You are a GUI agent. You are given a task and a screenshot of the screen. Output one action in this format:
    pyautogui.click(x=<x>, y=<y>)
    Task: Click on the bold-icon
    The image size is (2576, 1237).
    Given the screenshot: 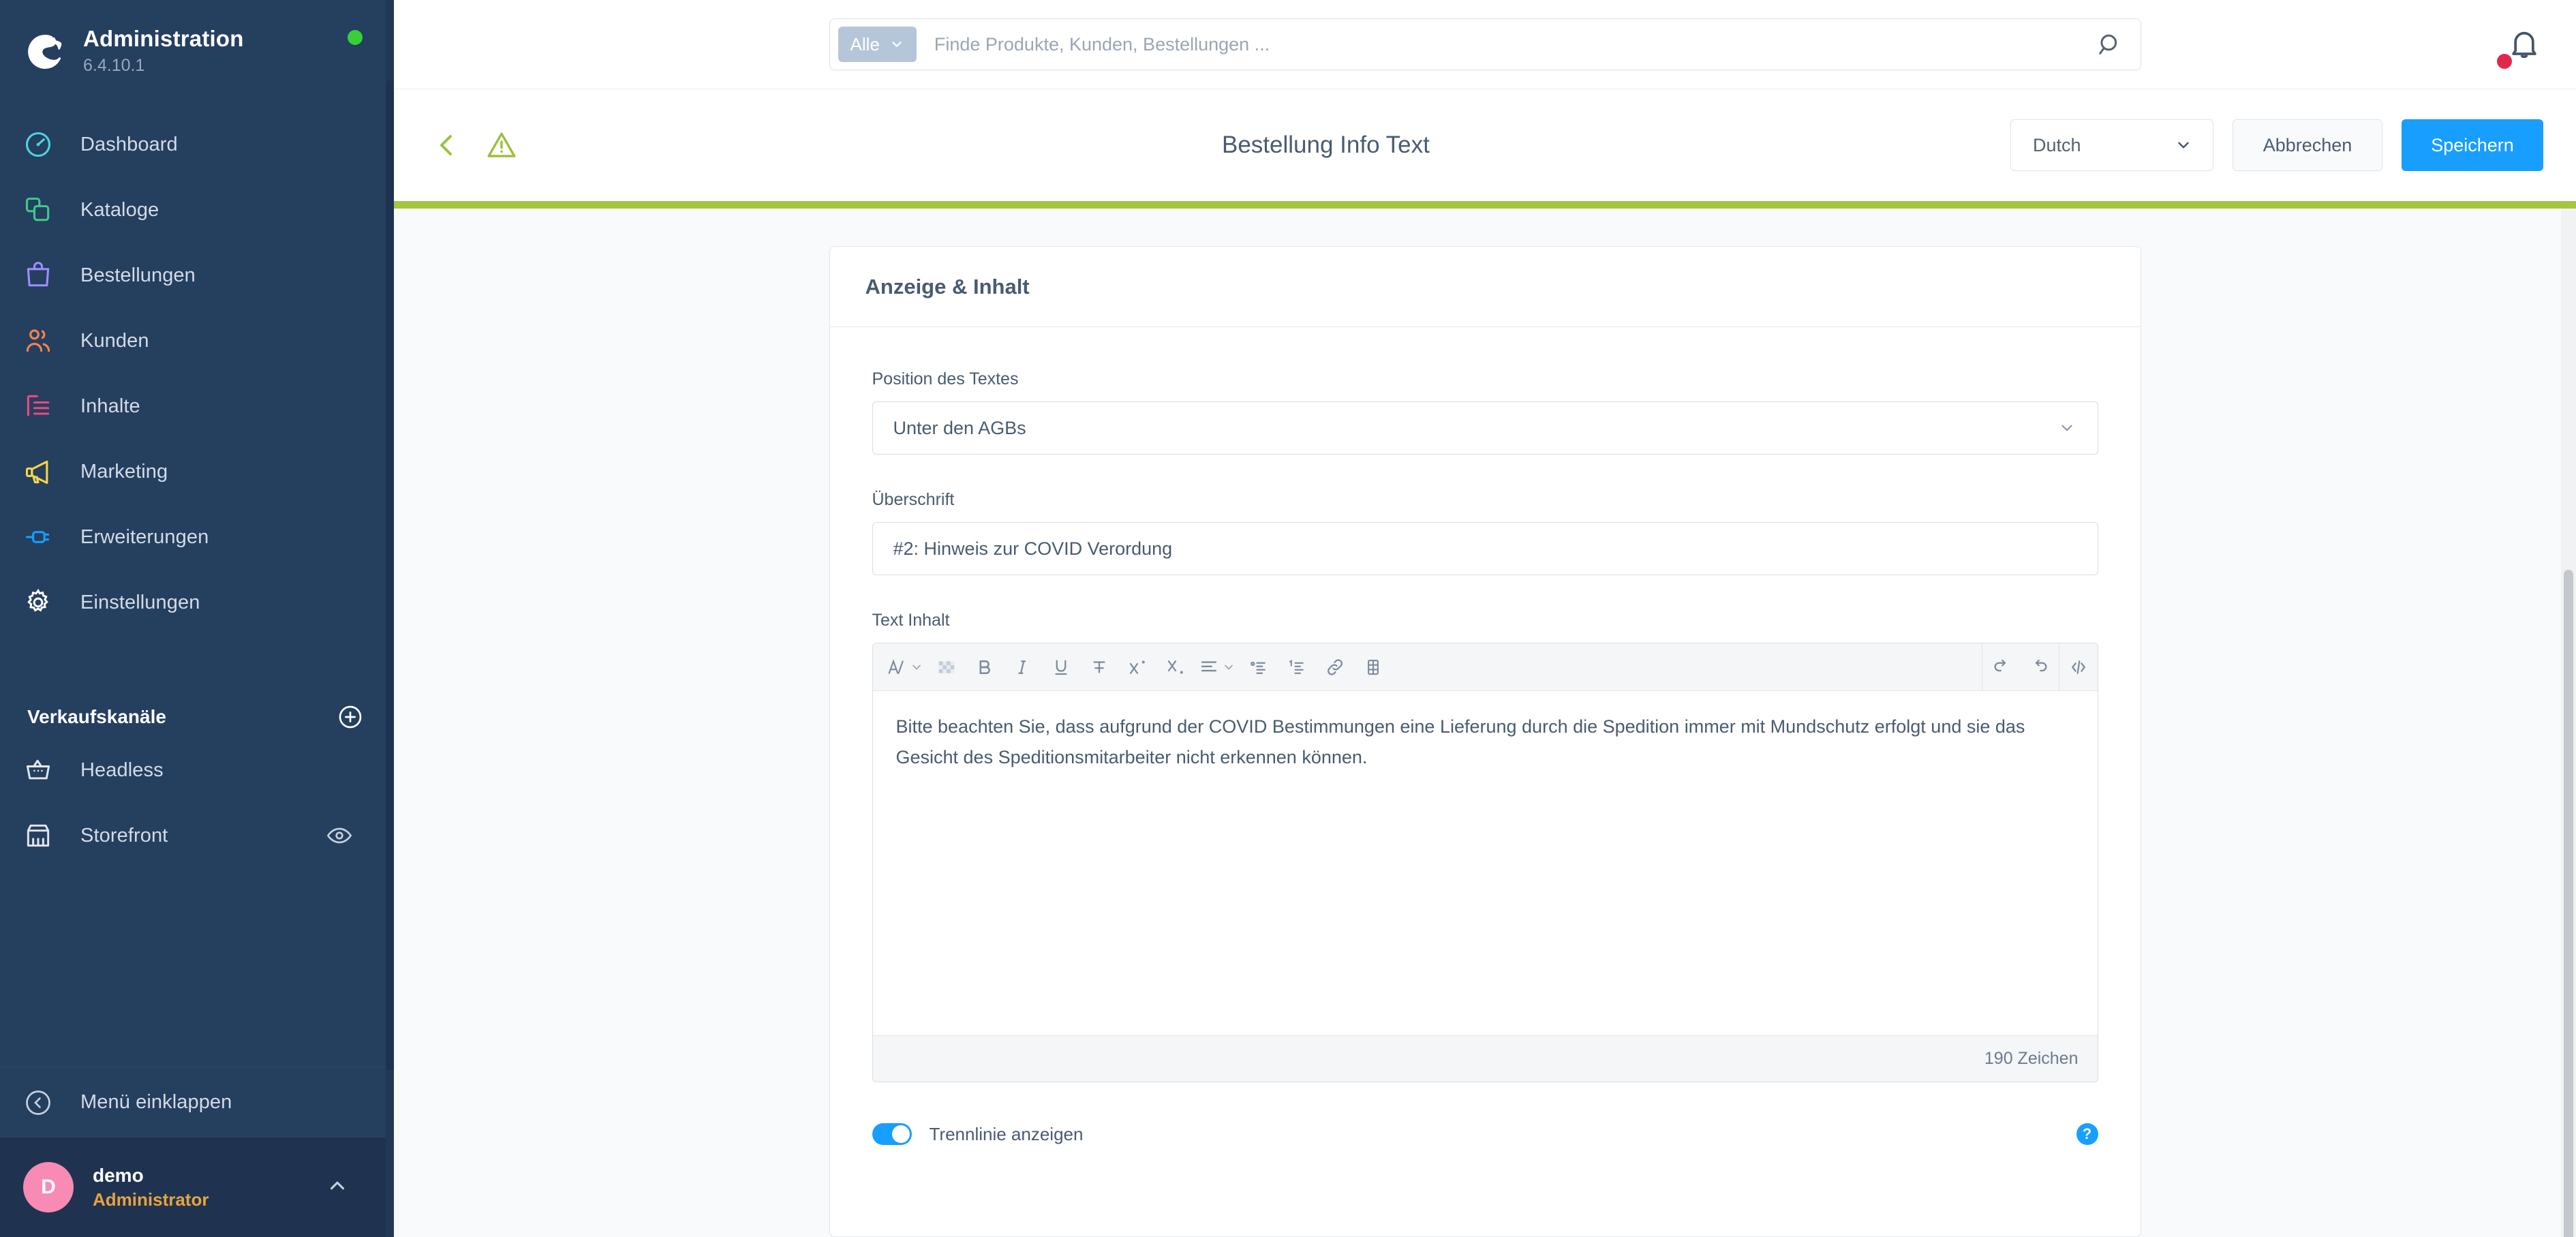 What is the action you would take?
    pyautogui.click(x=985, y=667)
    